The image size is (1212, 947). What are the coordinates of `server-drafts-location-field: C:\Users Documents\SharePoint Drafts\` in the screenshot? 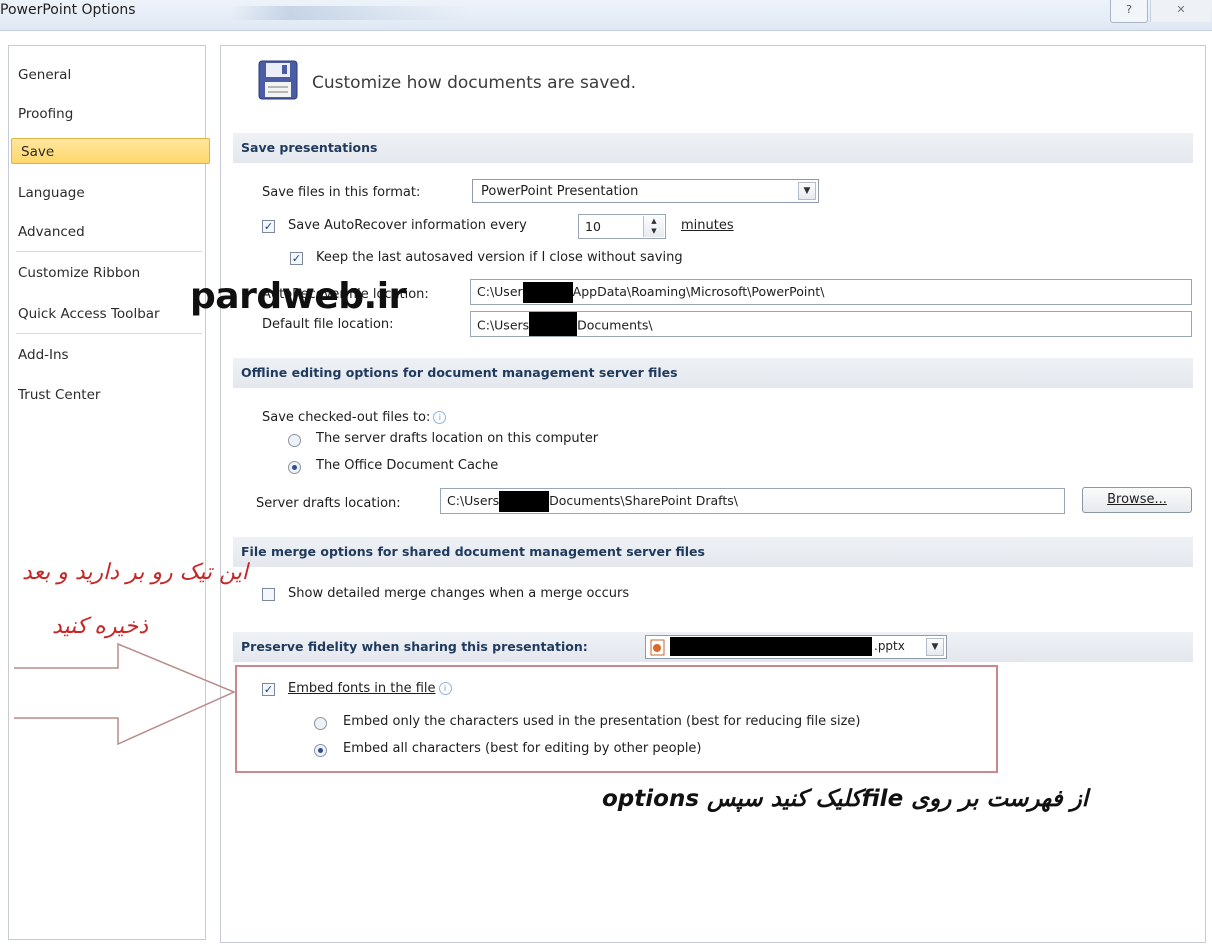 It's located at (752, 501).